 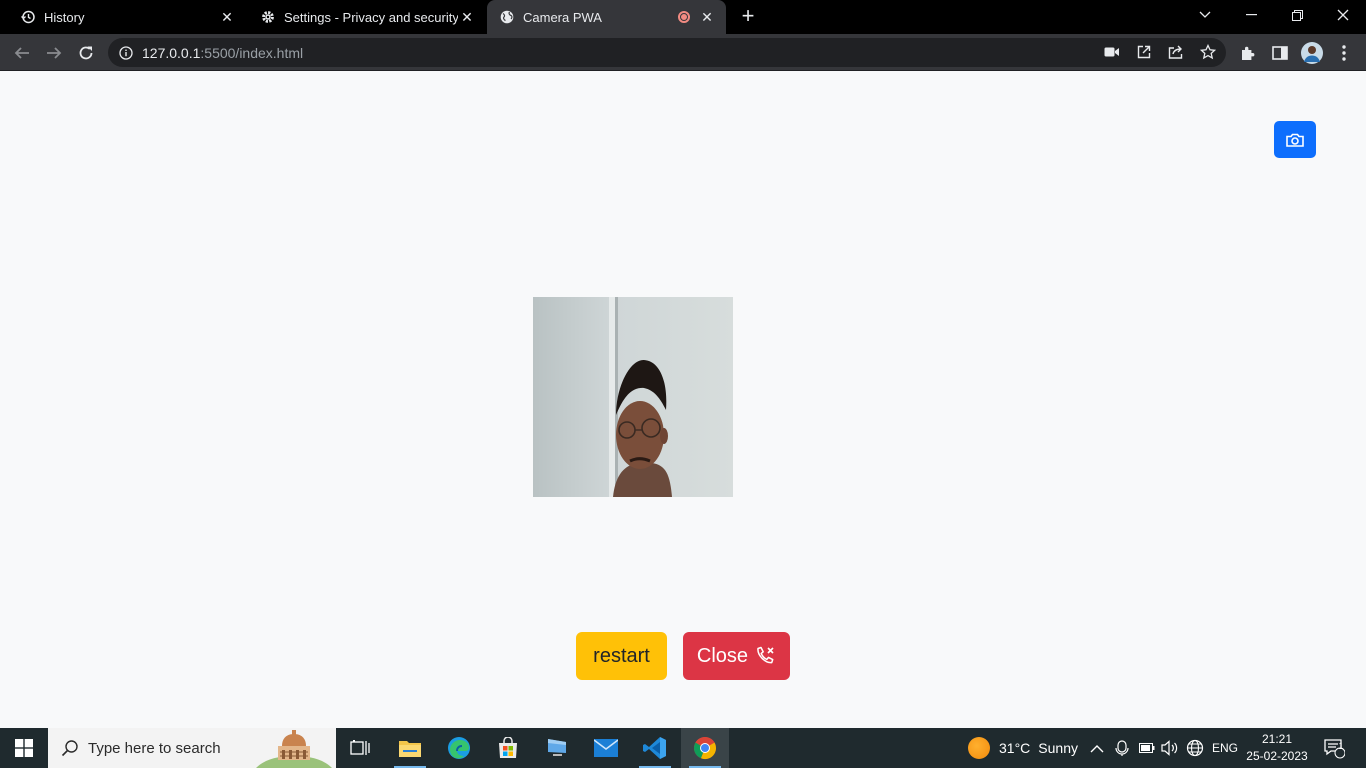 What do you see at coordinates (126, 53) in the screenshot?
I see `info-icon` at bounding box center [126, 53].